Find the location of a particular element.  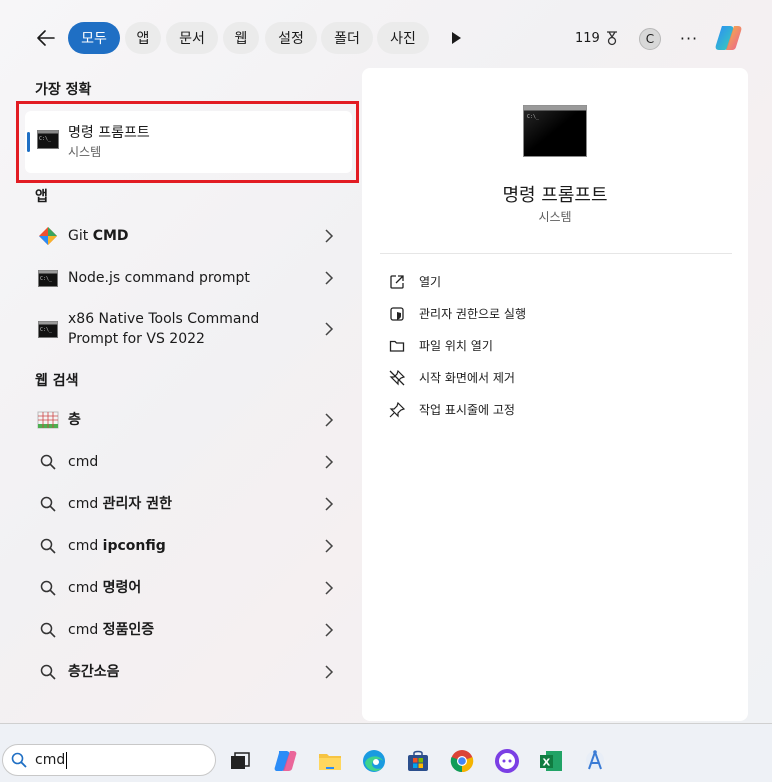

taskbar-search-box is located at coordinates (109, 760).